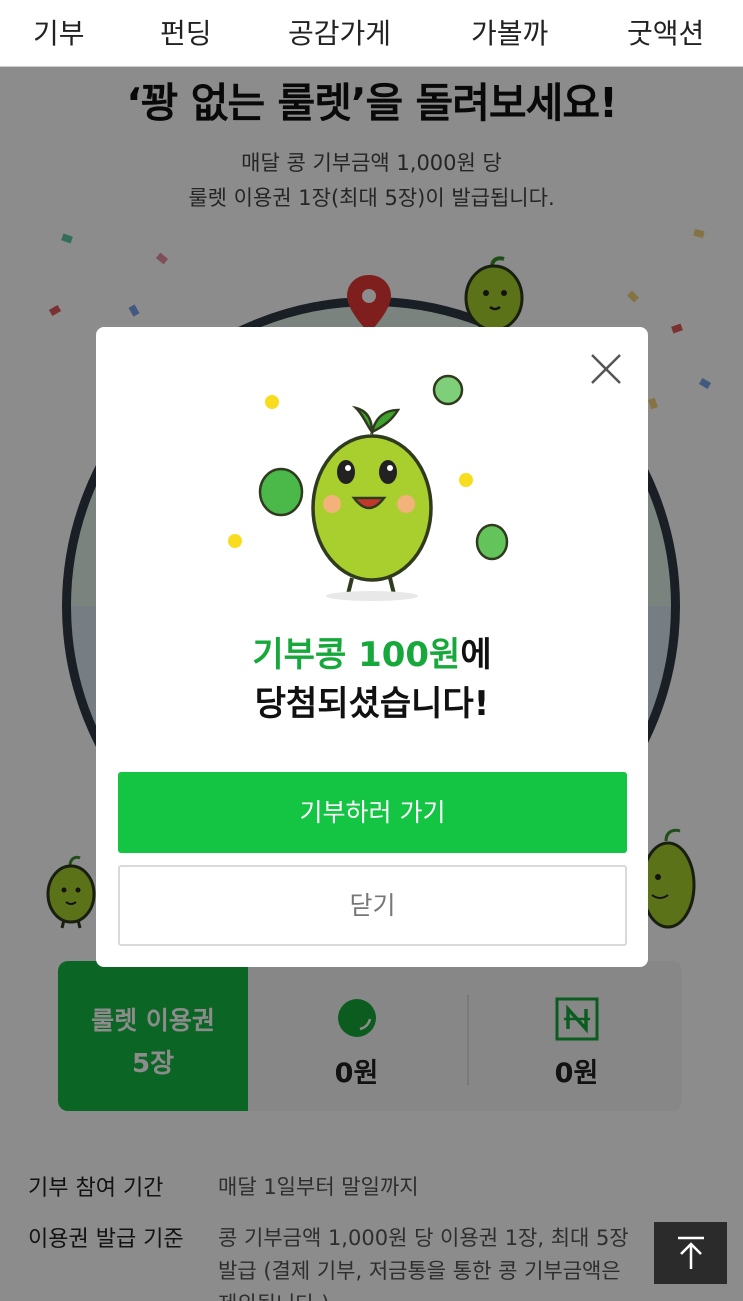  I want to click on arrow-up-icon, so click(691, 1252).